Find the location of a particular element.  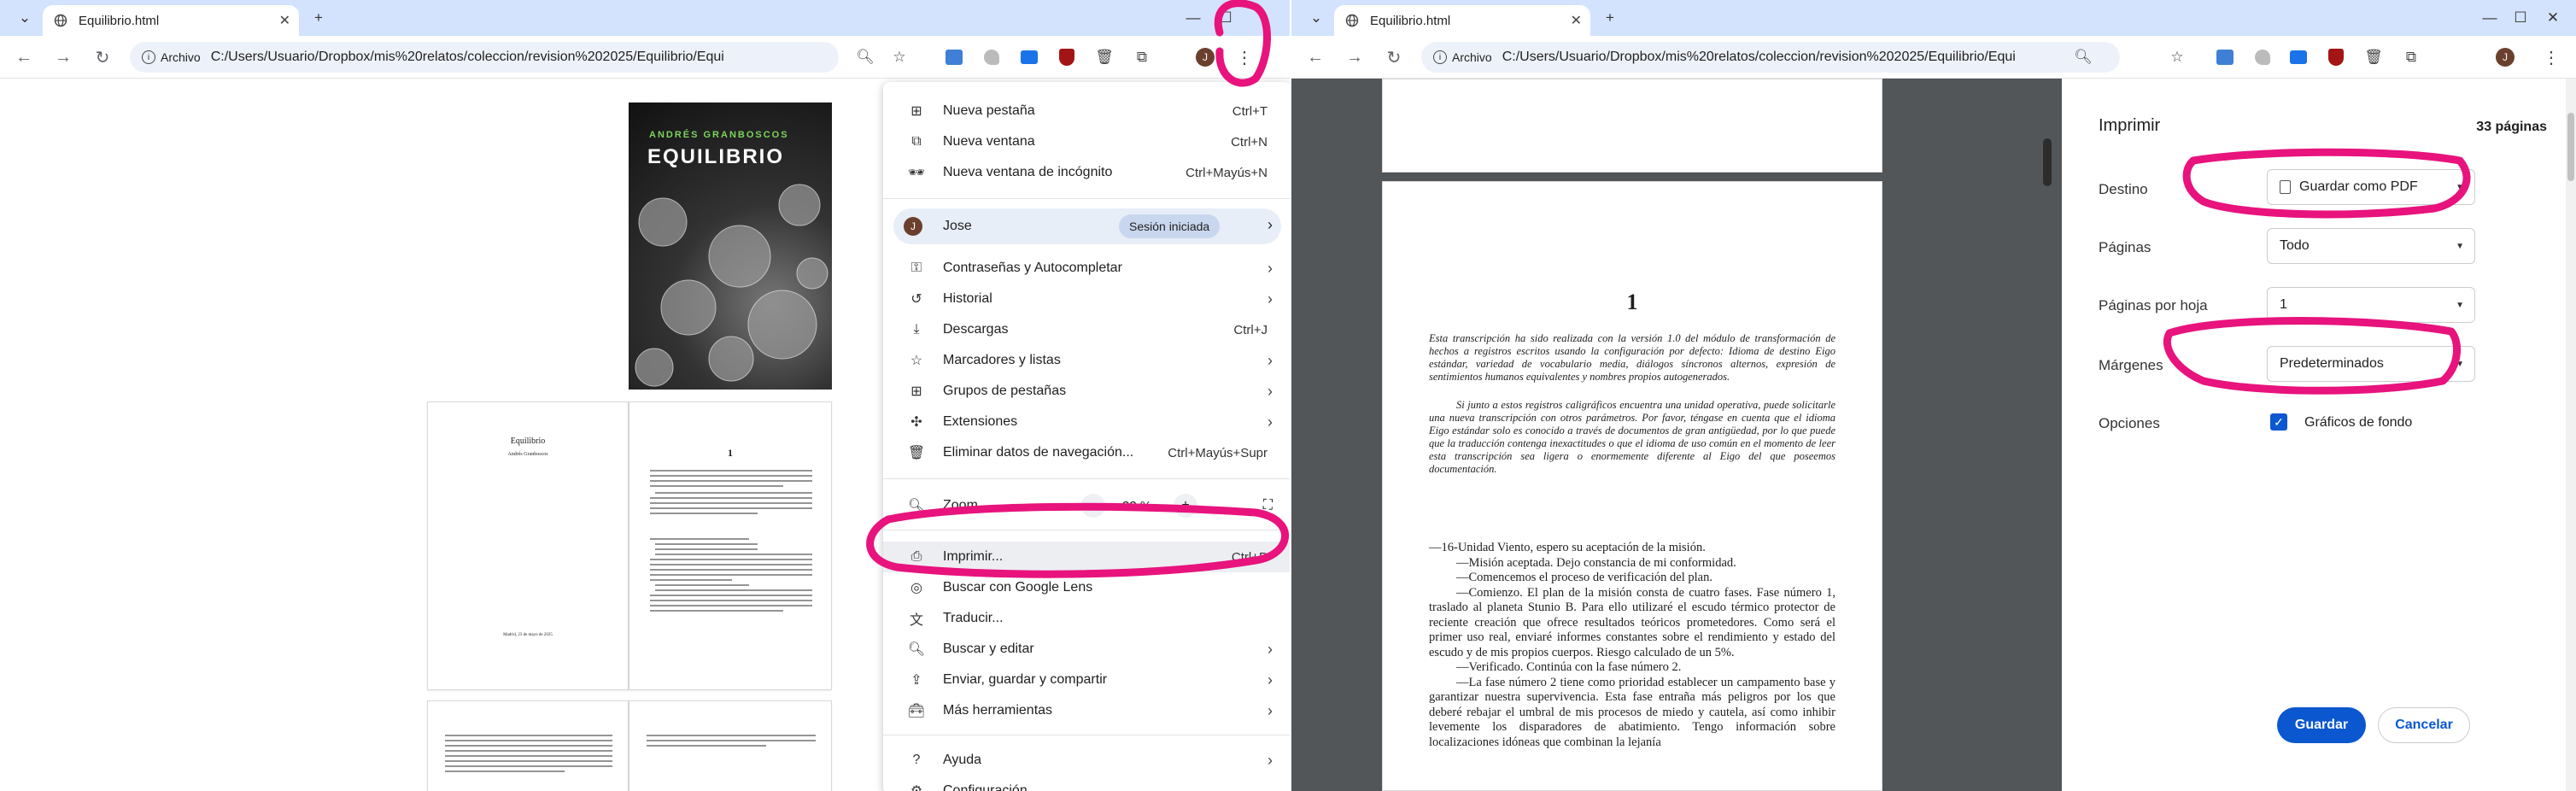

pages-per-sheet-label: Páginas por hoja is located at coordinates (2153, 305).